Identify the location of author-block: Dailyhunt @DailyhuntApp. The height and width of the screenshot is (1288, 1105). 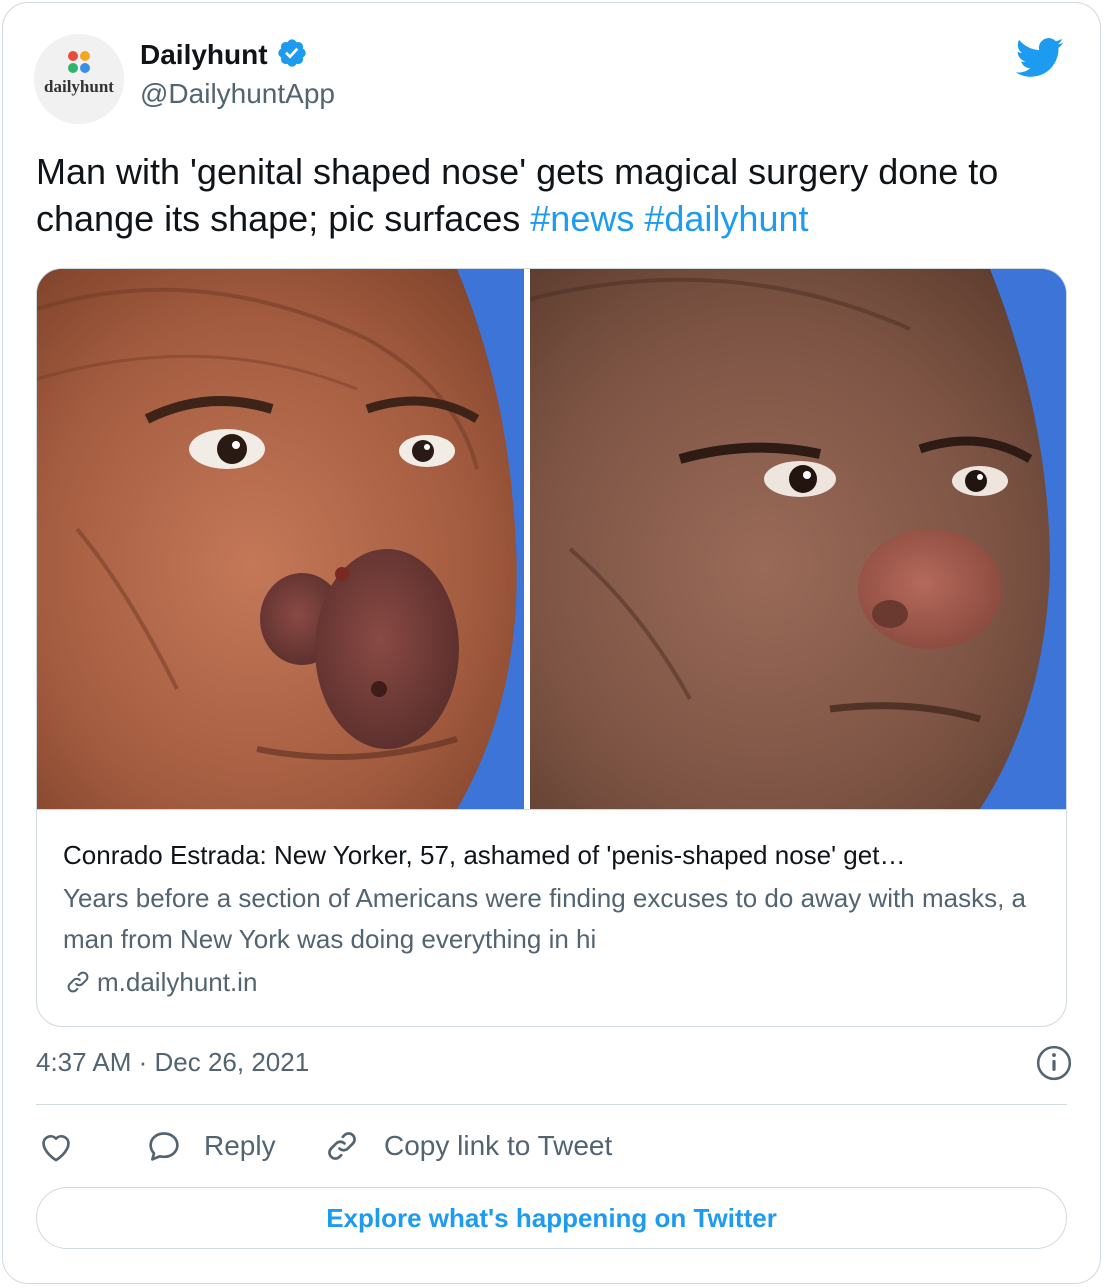
(237, 75).